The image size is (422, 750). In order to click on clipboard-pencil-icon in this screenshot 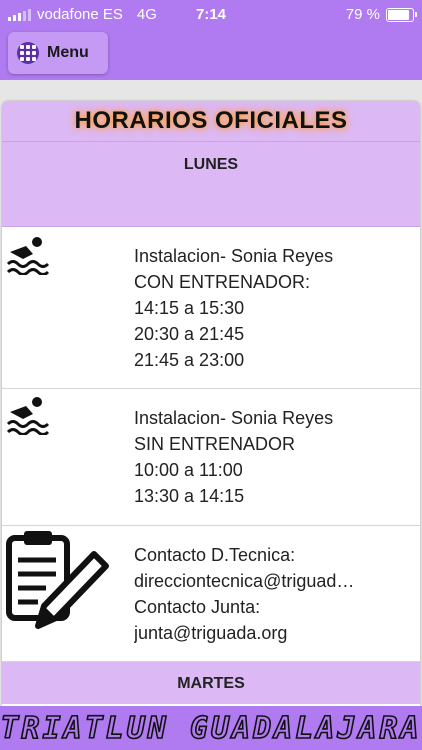, I will do `click(58, 582)`.